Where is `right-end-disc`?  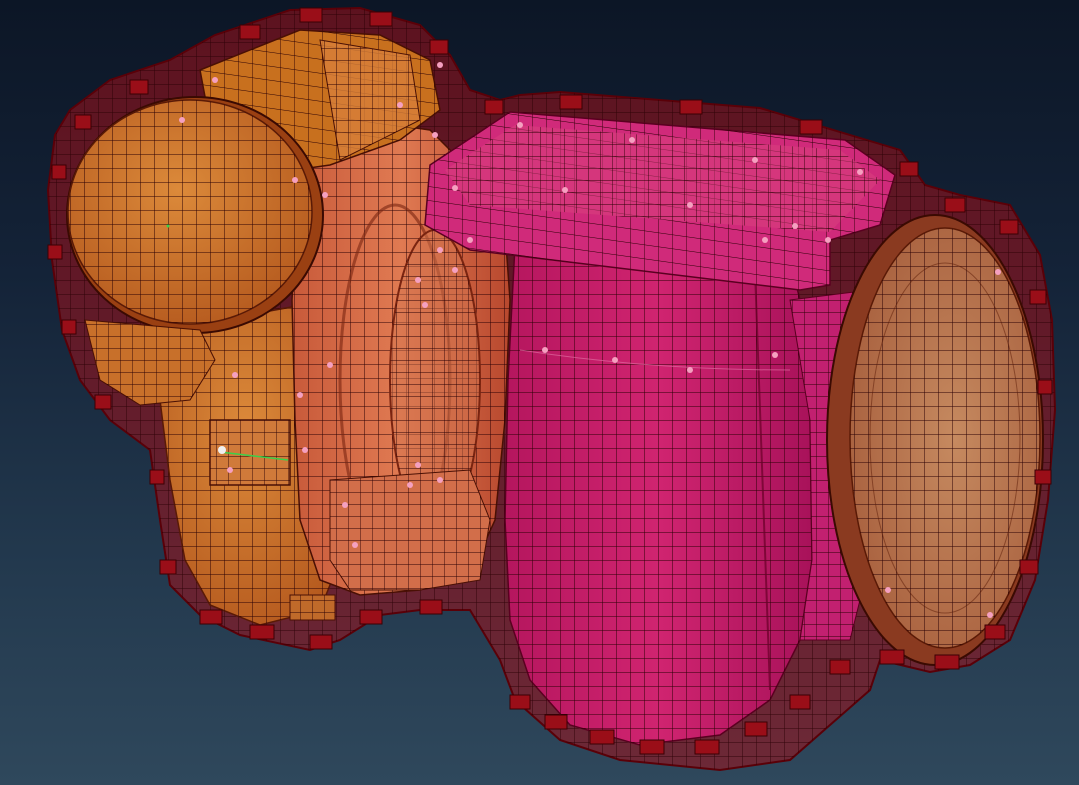 right-end-disc is located at coordinates (935, 440).